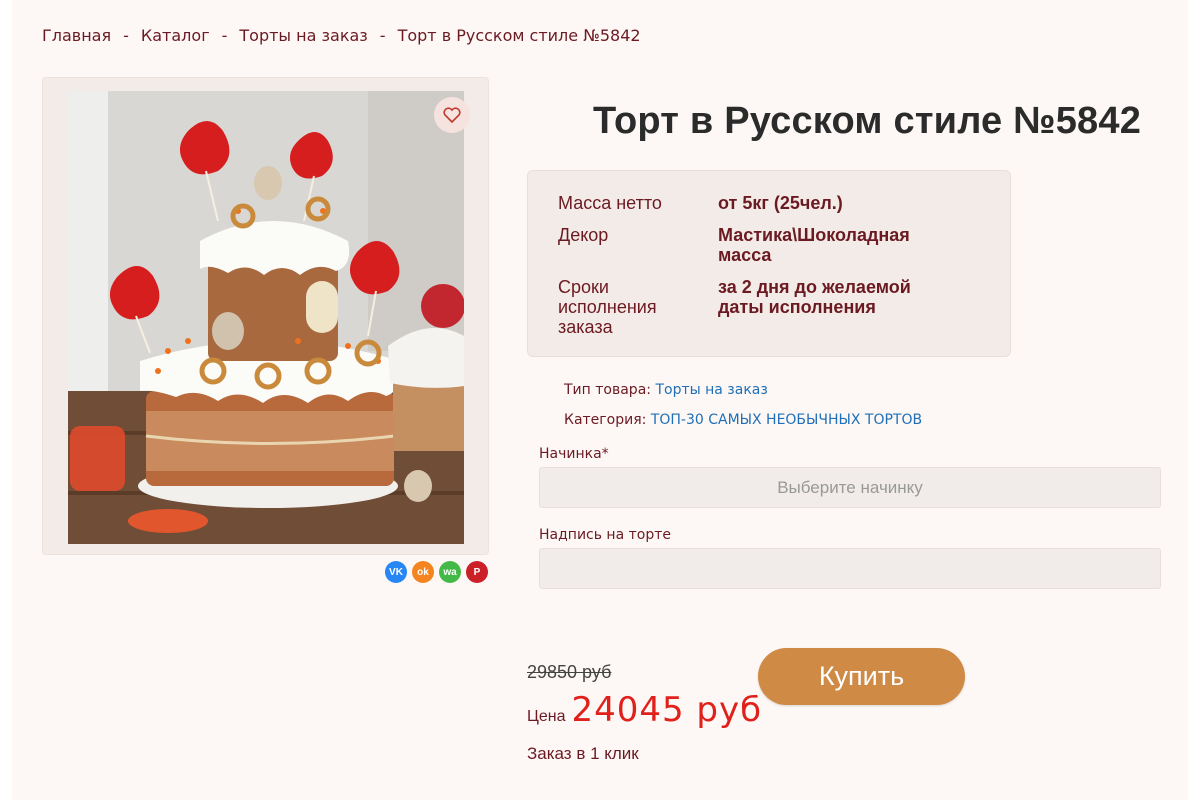 The image size is (1200, 800). I want to click on spec-row-decor: Декор Мастика\Шоколадная масса, so click(778, 245).